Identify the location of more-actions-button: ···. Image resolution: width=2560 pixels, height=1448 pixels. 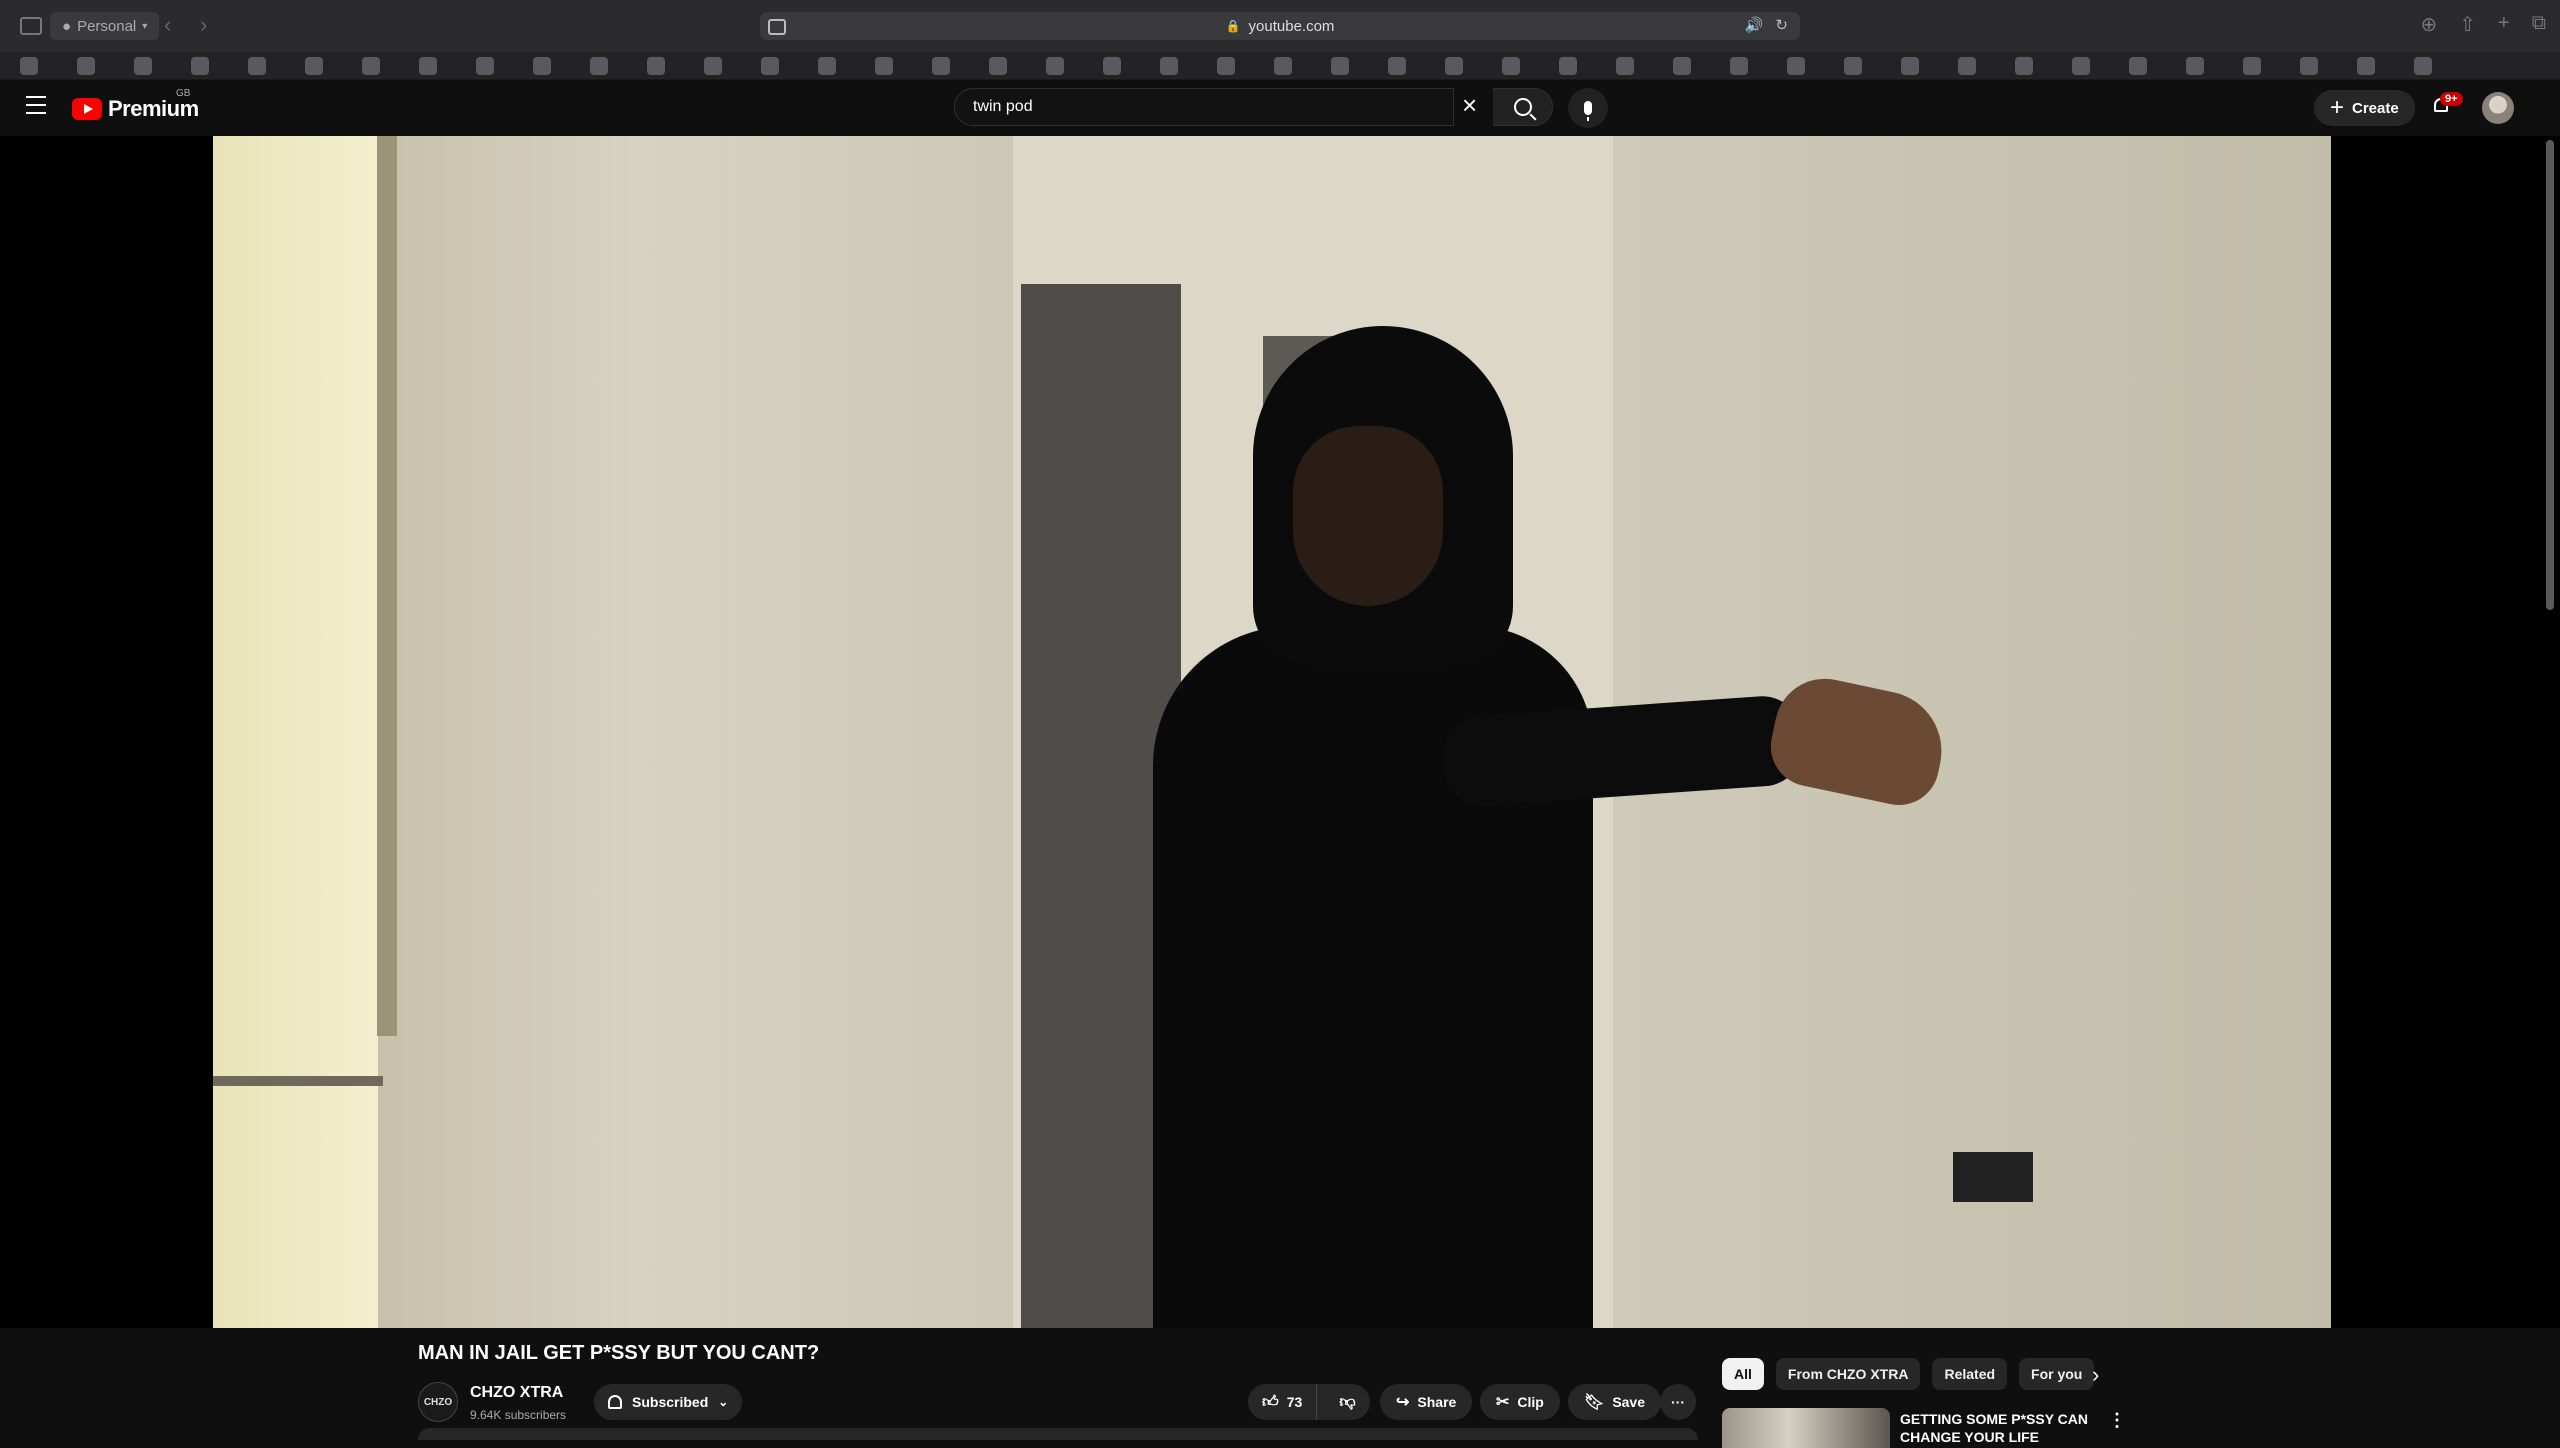
(1678, 1402).